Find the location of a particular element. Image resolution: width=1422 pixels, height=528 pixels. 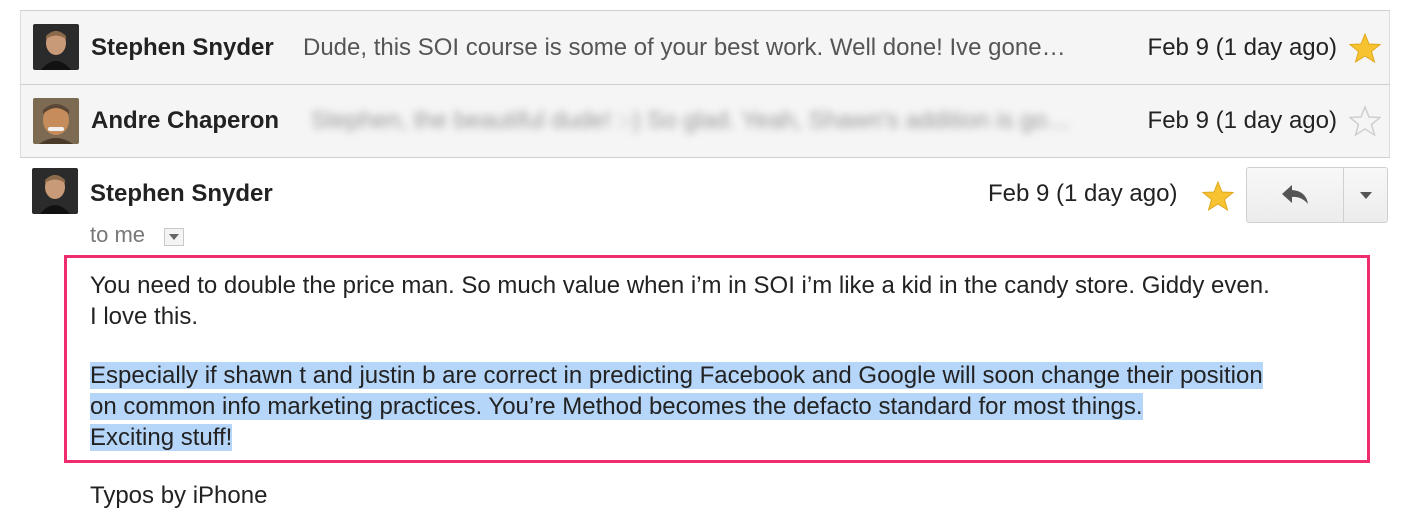

more-options-button is located at coordinates (1366, 195).